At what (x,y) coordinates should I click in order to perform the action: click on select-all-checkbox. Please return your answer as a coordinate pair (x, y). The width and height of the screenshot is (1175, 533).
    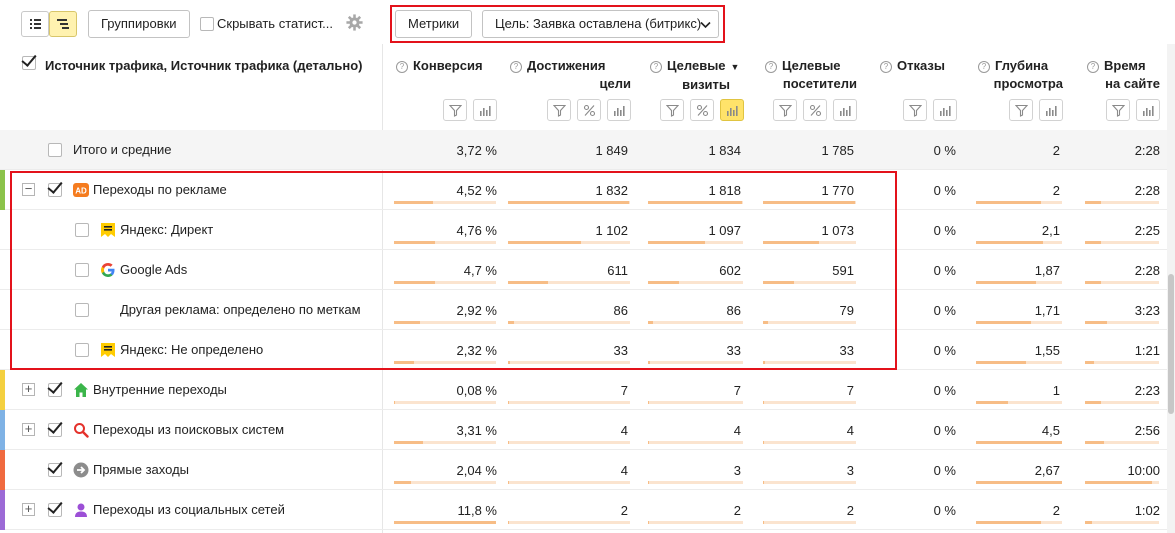
    Looking at the image, I should click on (29, 63).